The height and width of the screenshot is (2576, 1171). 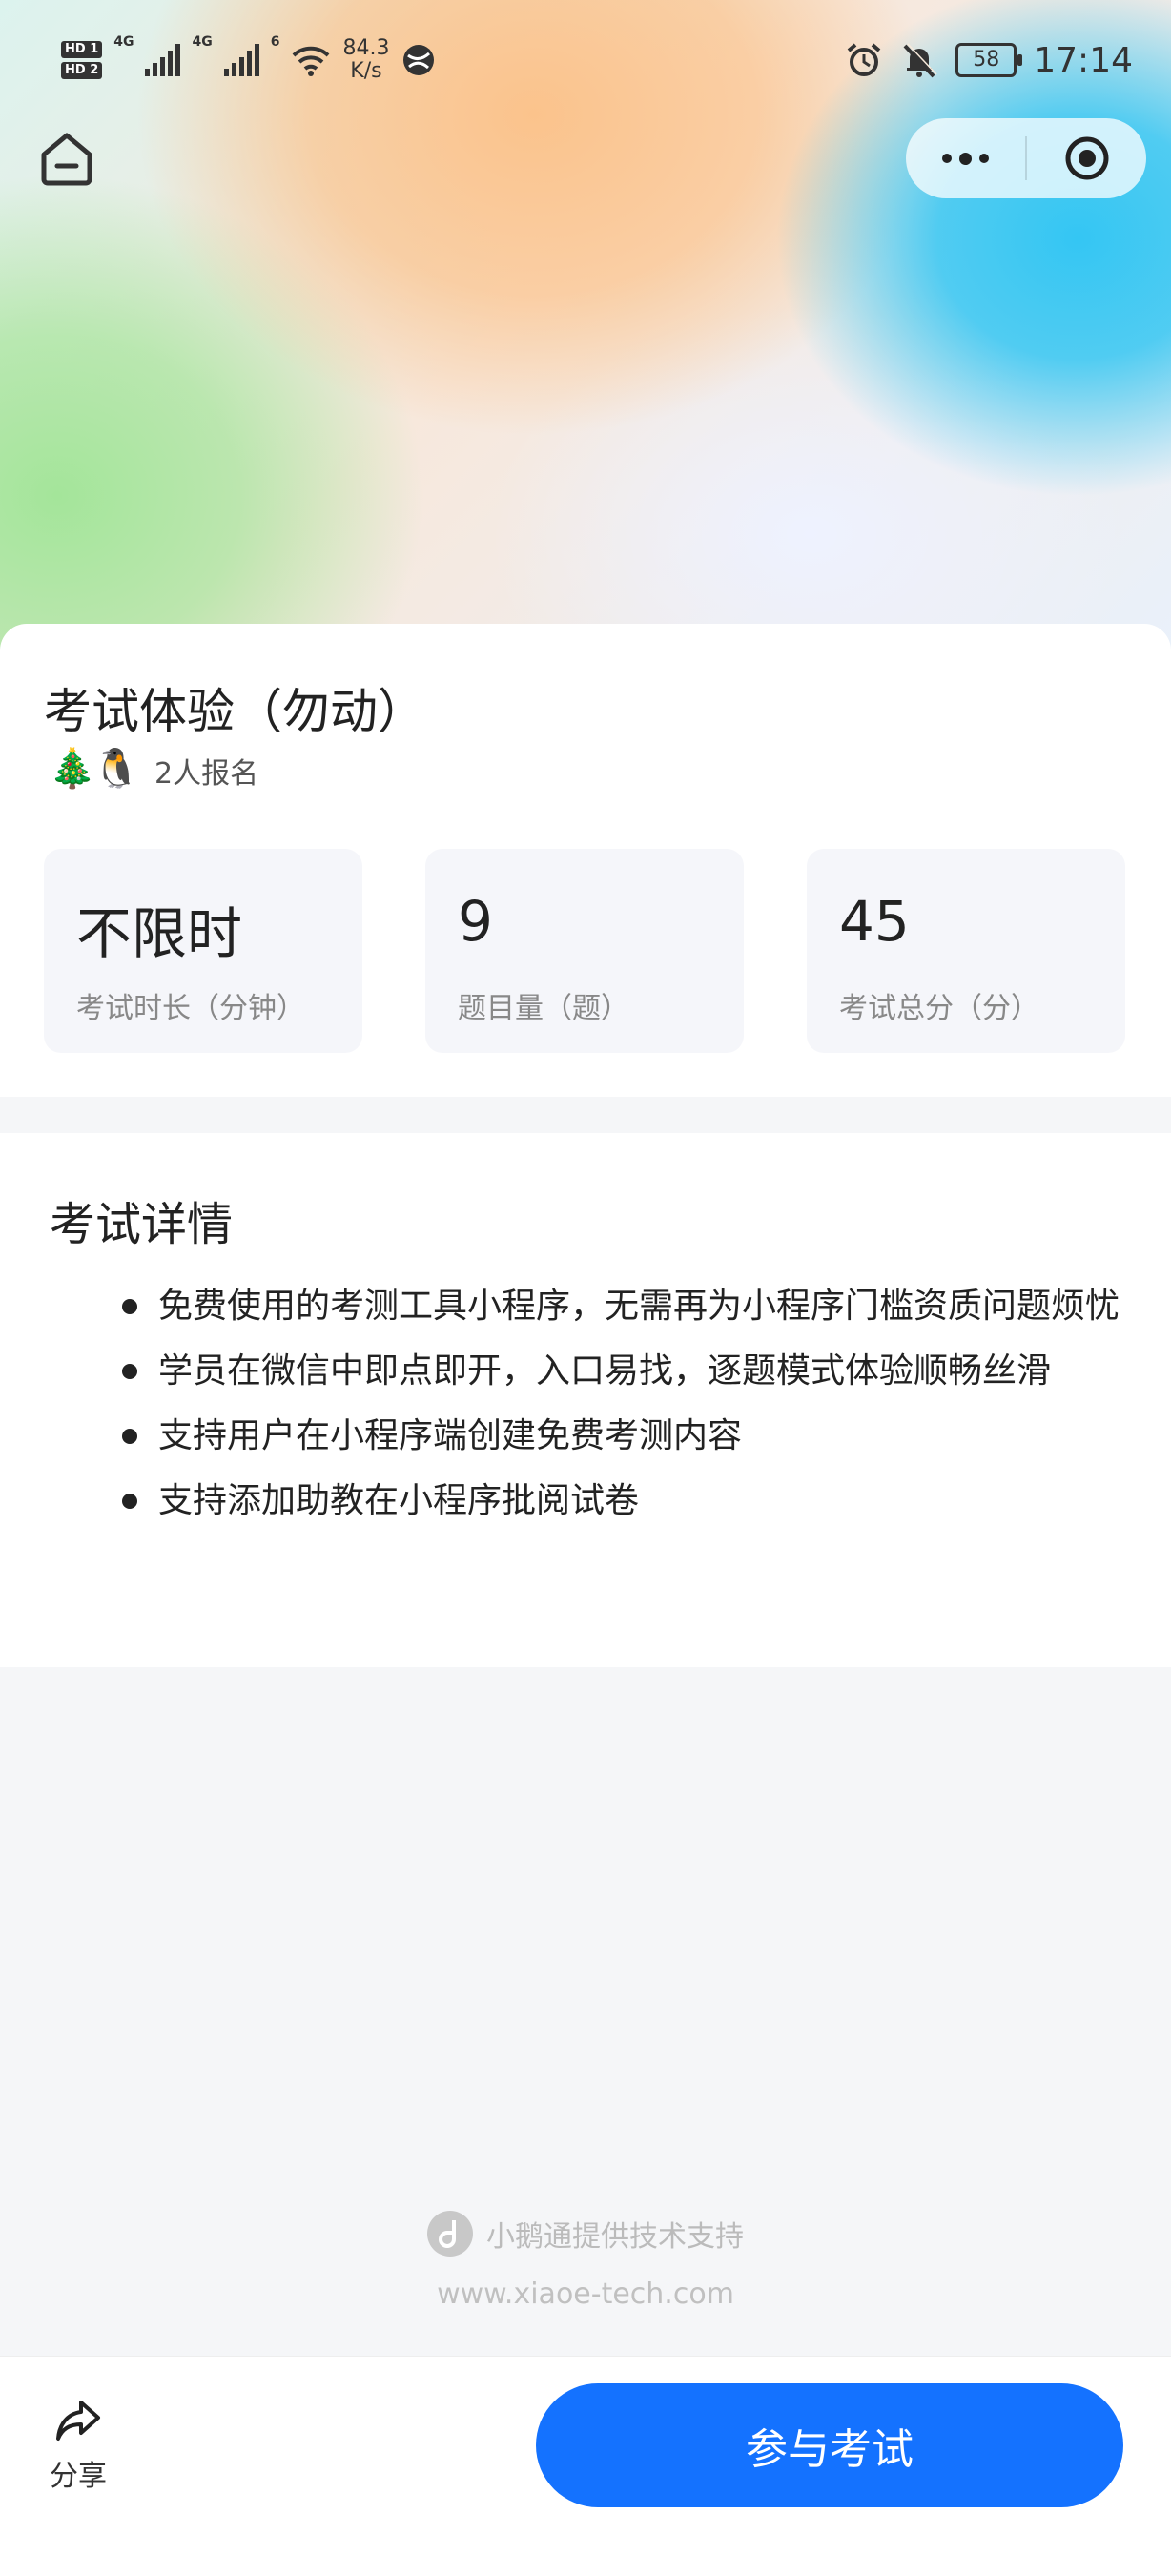 I want to click on stat-duration-value: 不限时, so click(x=159, y=933).